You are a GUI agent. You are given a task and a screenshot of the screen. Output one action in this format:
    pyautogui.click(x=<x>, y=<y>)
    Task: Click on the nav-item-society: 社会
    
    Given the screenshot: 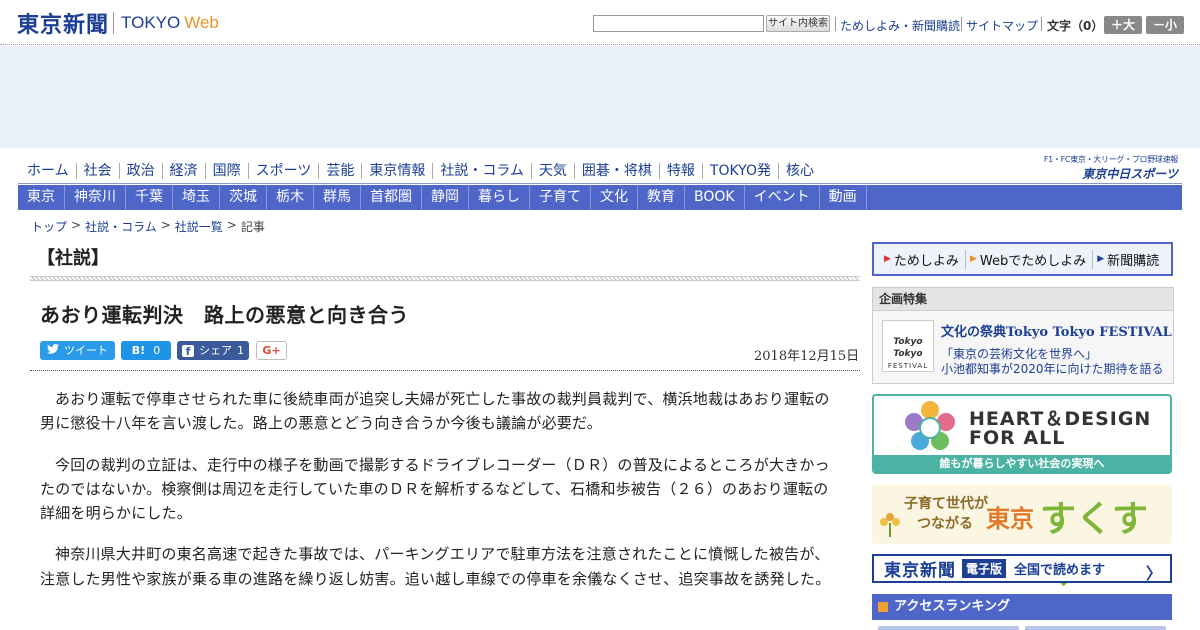 What is the action you would take?
    pyautogui.click(x=98, y=170)
    